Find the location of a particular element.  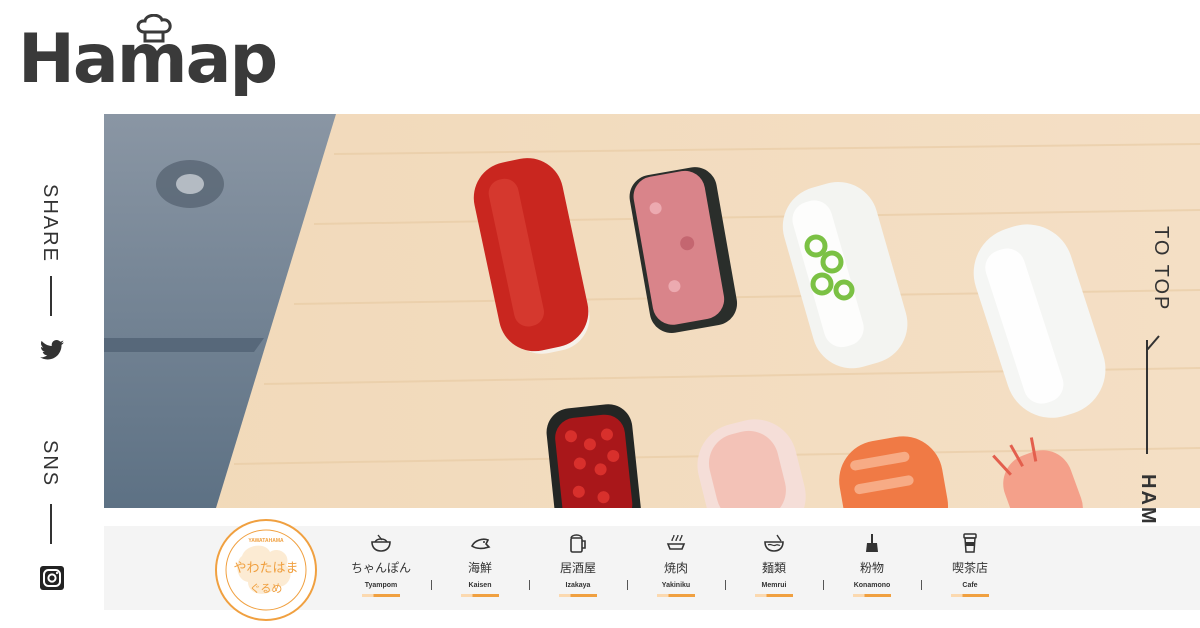

category-cafe: 喫茶店 Cafe is located at coordinates (970, 570).